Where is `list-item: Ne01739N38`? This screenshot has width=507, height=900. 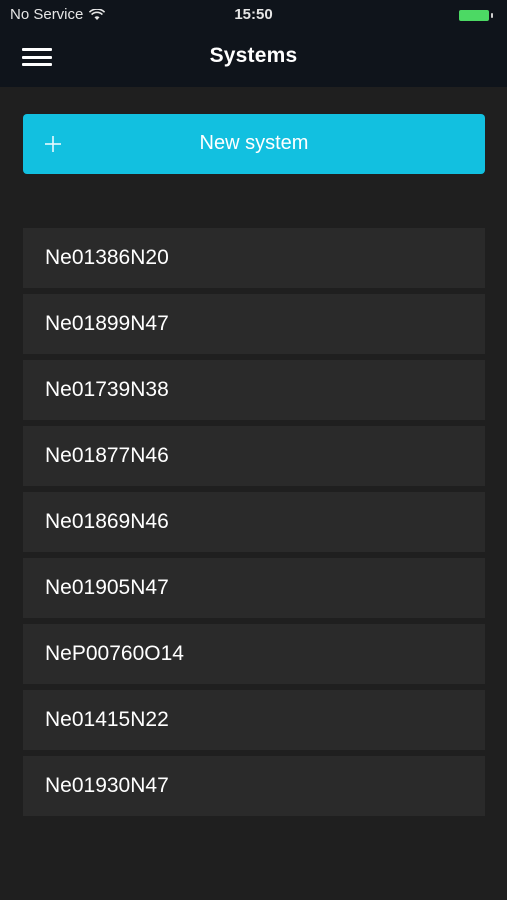
list-item: Ne01739N38 is located at coordinates (254, 390).